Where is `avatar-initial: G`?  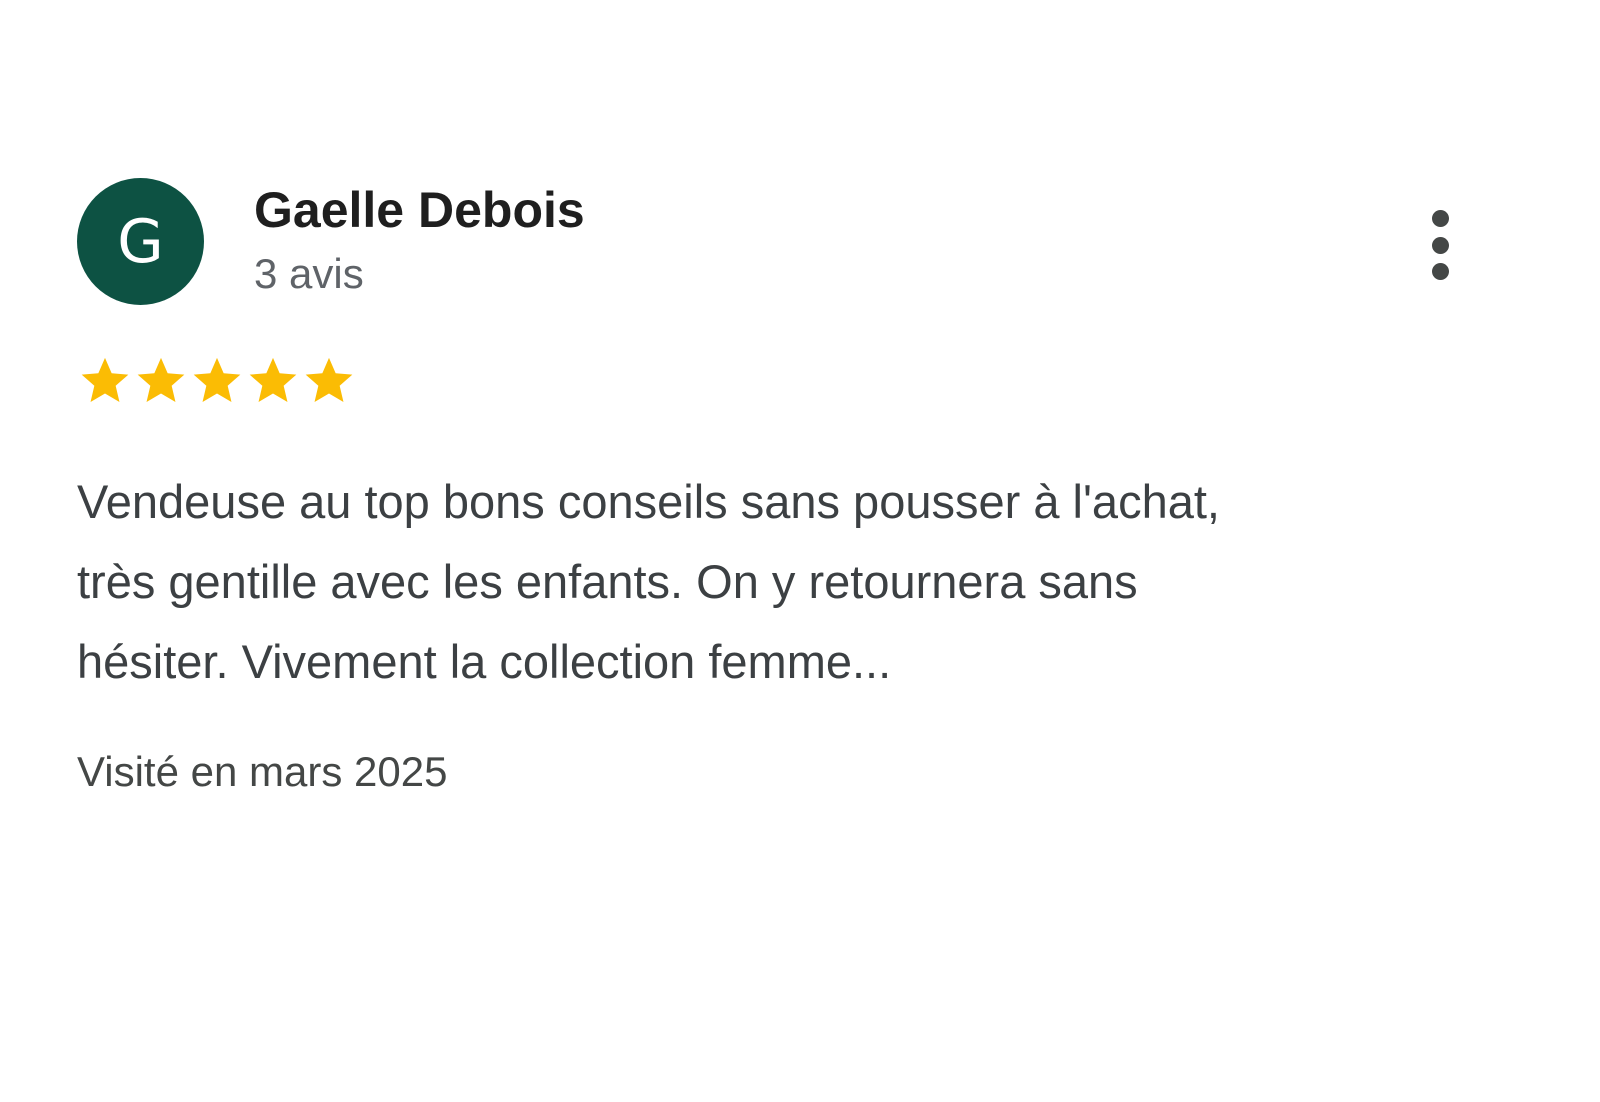 avatar-initial: G is located at coordinates (140, 241).